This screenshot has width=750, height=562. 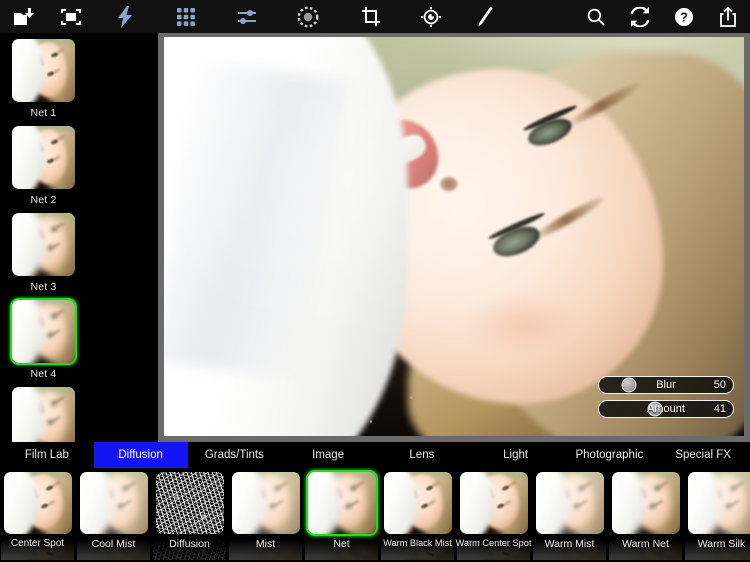 I want to click on vignette-icon, so click(x=307, y=16).